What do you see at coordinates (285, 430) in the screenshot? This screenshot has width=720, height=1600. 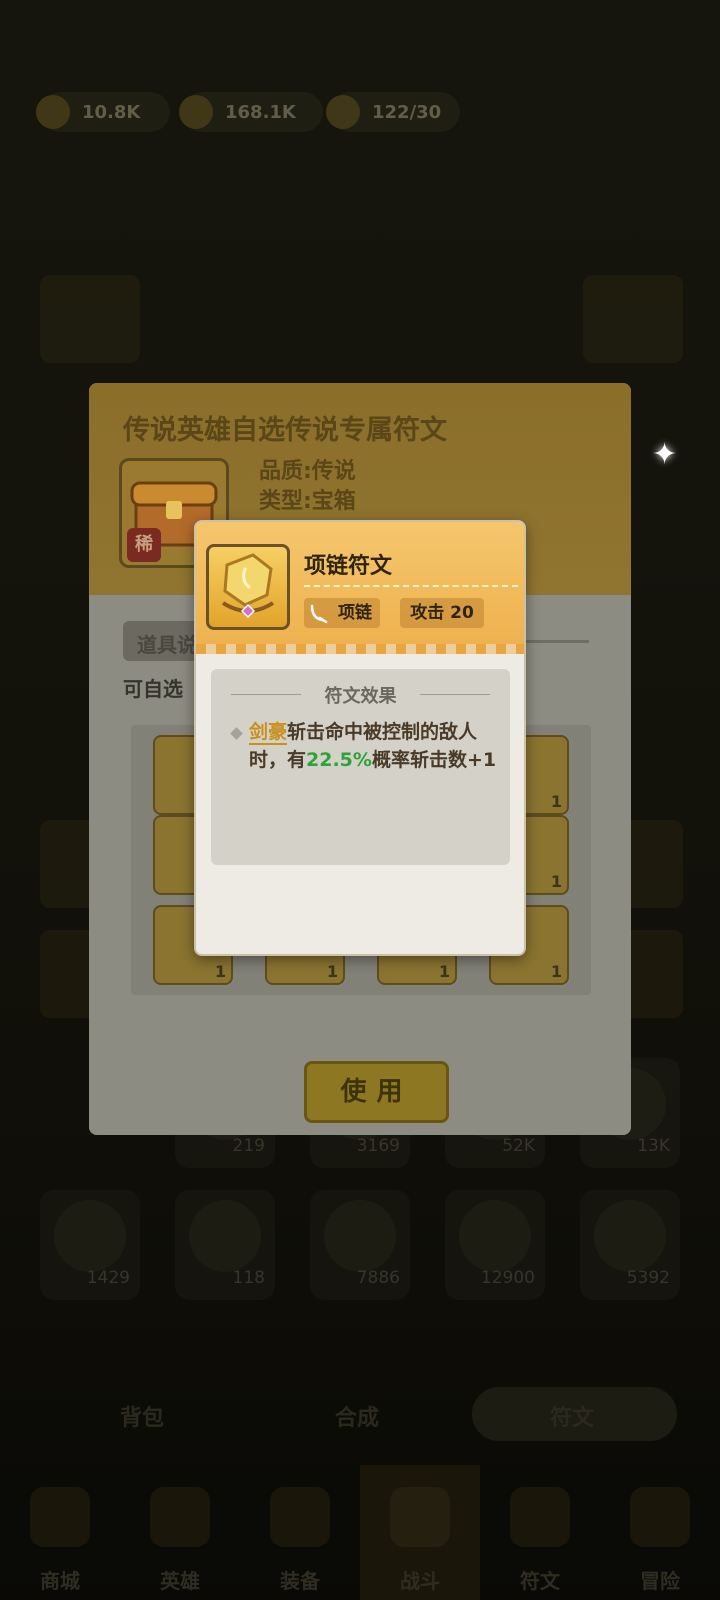 I see `chest-title: 传说英雄自选传说专属符文` at bounding box center [285, 430].